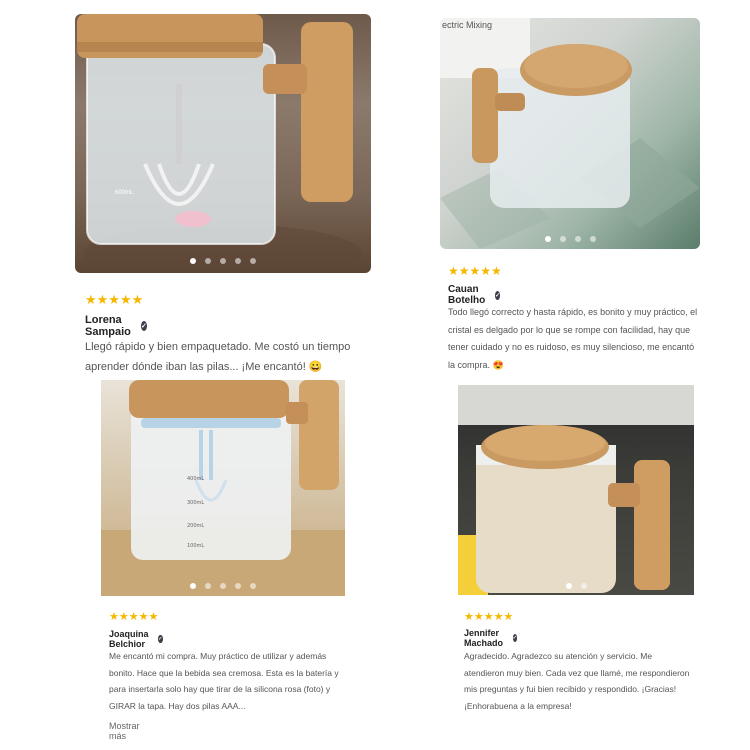 The width and height of the screenshot is (750, 750). I want to click on review-photo-1: 600mL, so click(223, 143).